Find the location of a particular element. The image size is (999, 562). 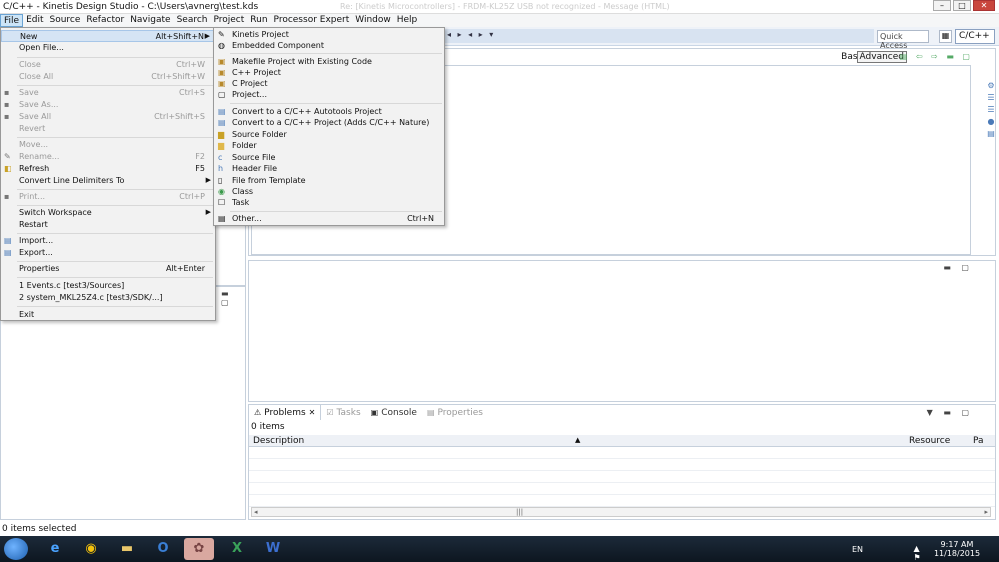

problems-view-menu-icon: ▼ ▬ ▢ is located at coordinates (950, 412).